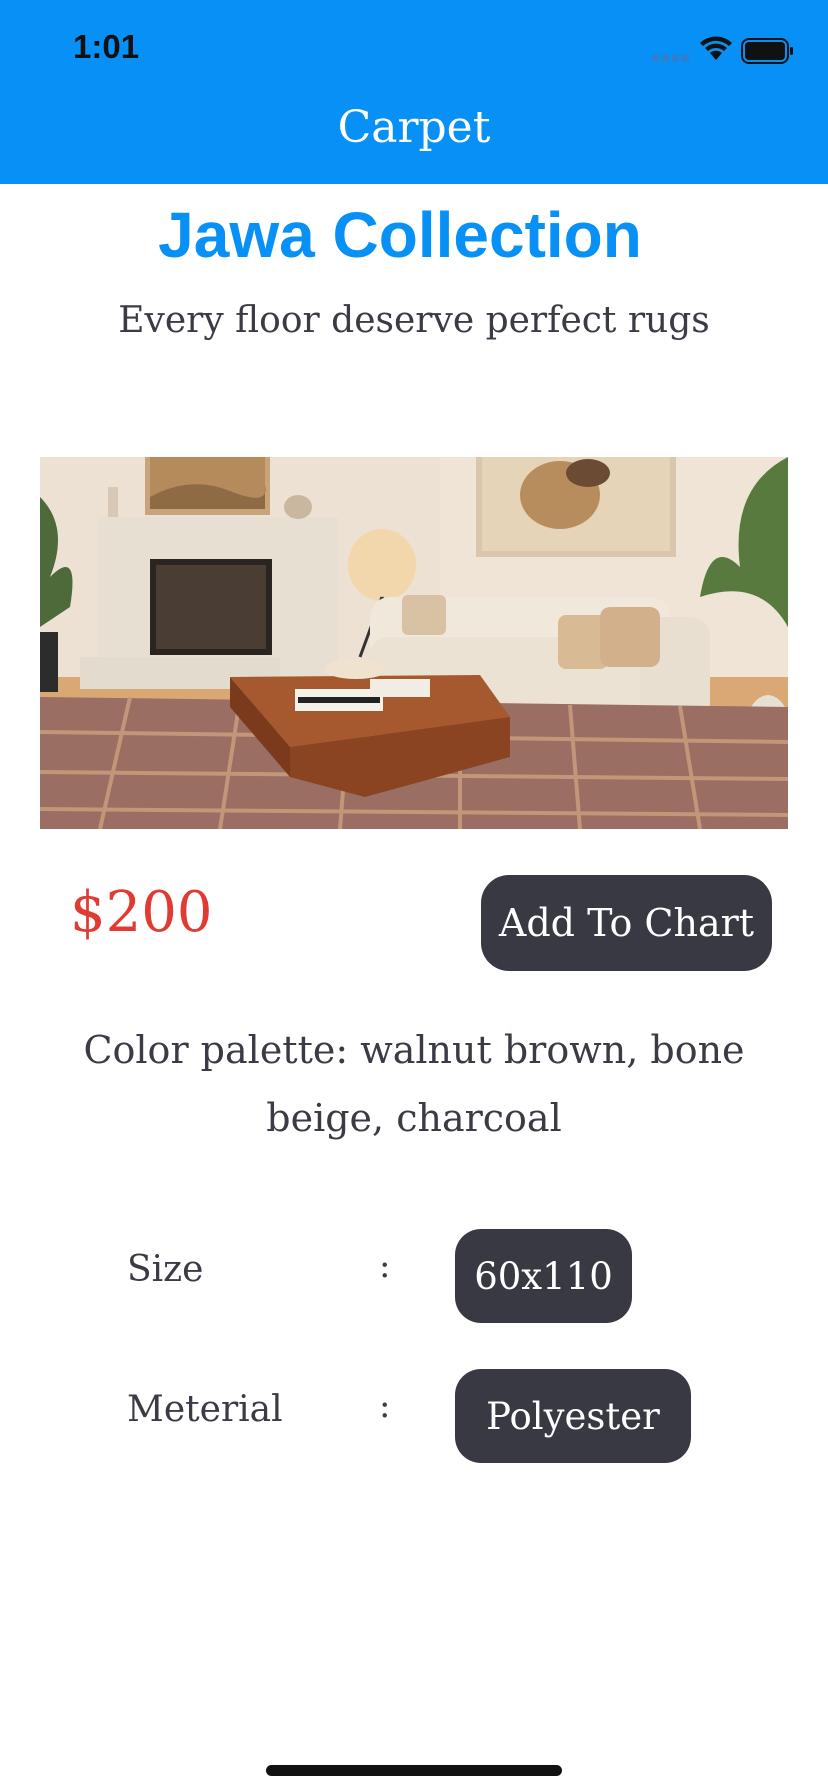  Describe the element at coordinates (400, 235) in the screenshot. I see `collection-title: Jawa Collection` at that location.